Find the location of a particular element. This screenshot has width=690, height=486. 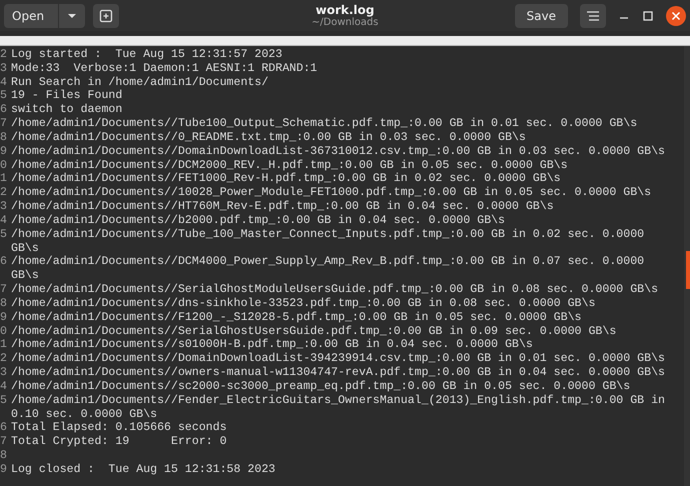

log-line: /home/admin1/Documents//Tube_100_Master_Connect_Inputs.pdf.tmp_:0.00 GB in 0.02 sec. 0.0000 GB\s is located at coordinates (328, 242).